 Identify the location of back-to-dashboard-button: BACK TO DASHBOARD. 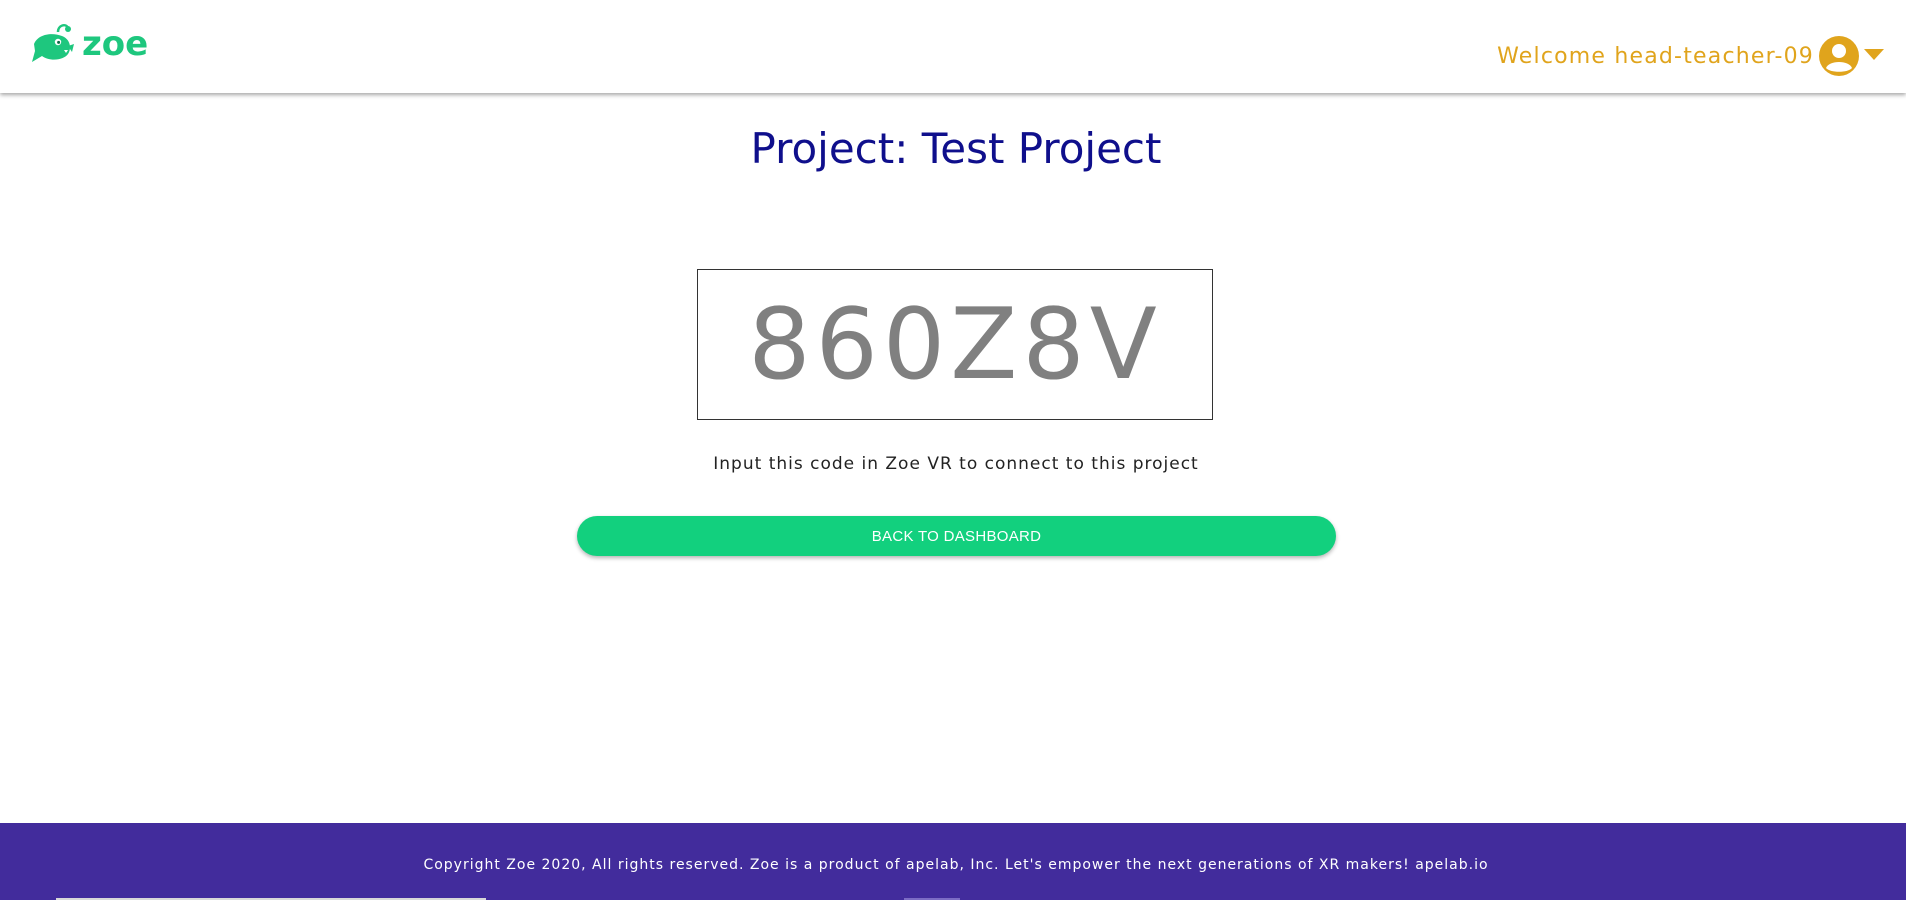
(956, 536).